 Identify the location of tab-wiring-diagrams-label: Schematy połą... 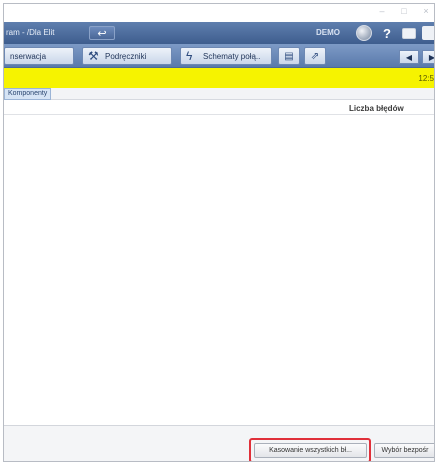
(232, 56).